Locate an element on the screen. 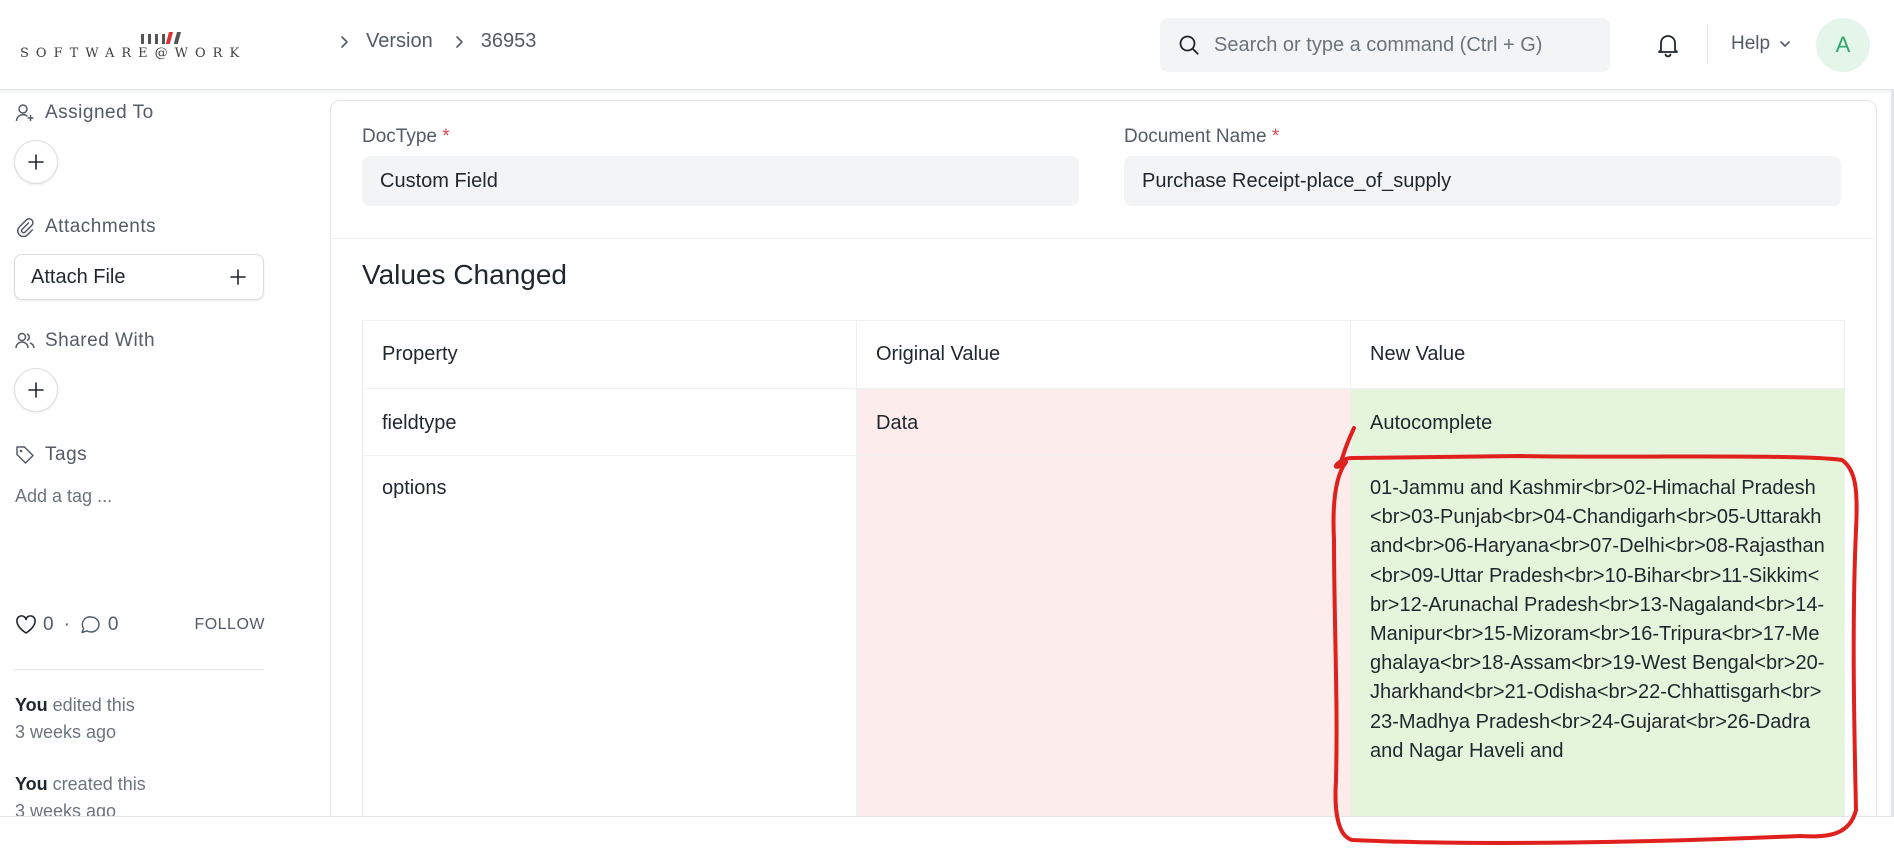 This screenshot has height=851, width=1894. cell-property: fieldtype is located at coordinates (609, 422).